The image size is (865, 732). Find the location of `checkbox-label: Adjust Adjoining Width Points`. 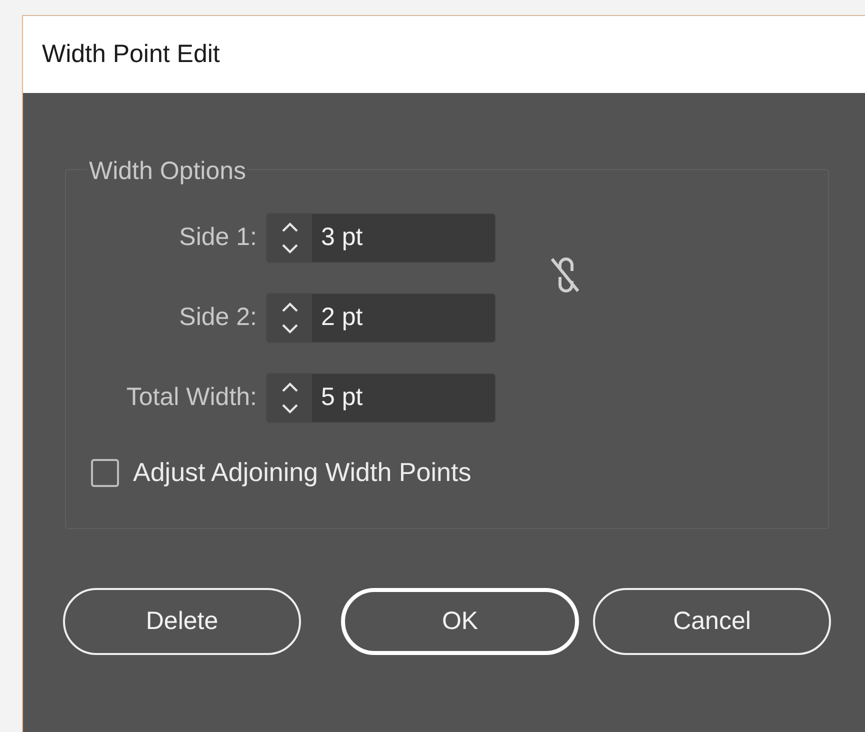

checkbox-label: Adjust Adjoining Width Points is located at coordinates (302, 472).